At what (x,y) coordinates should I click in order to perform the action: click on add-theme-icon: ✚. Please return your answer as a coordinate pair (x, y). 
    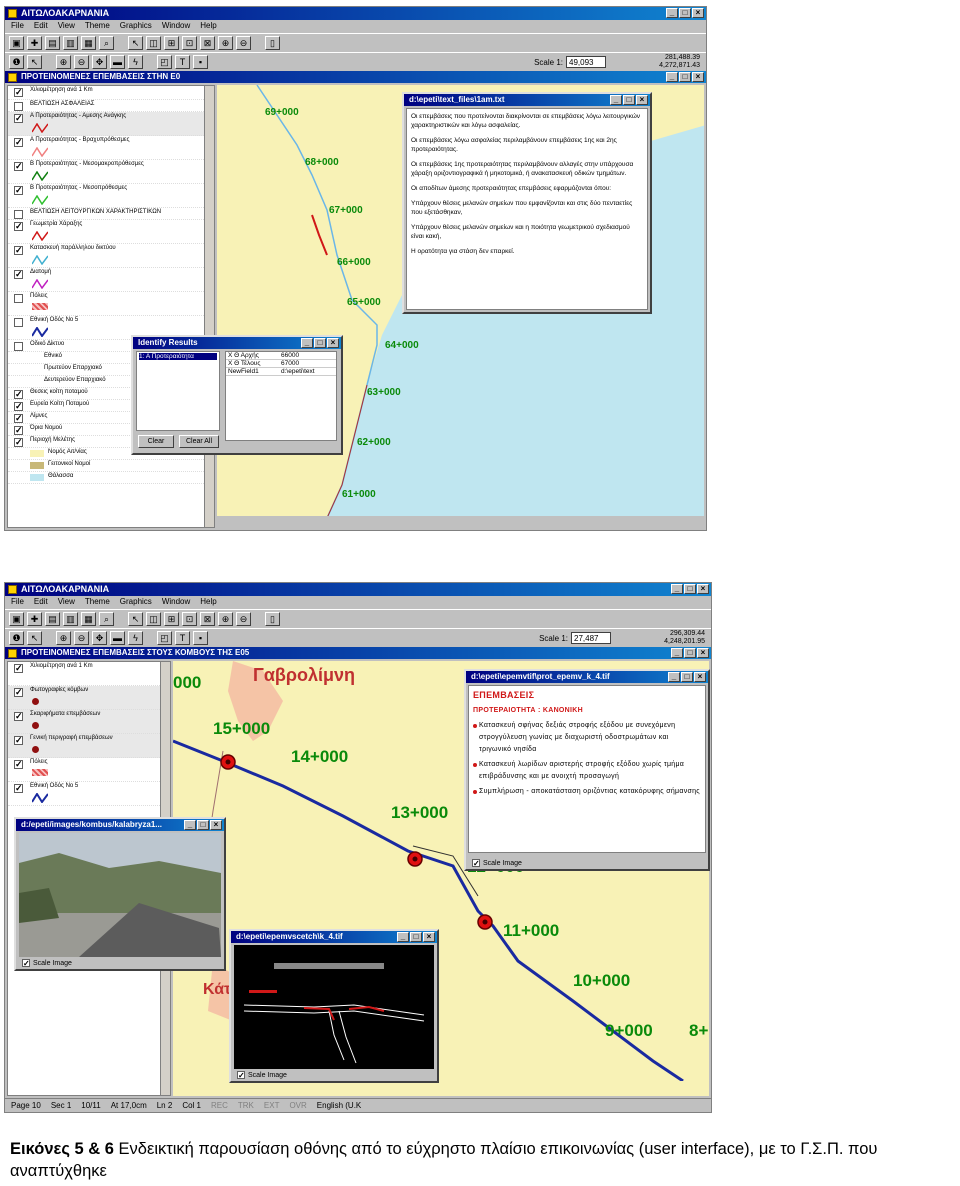
    Looking at the image, I should click on (34, 42).